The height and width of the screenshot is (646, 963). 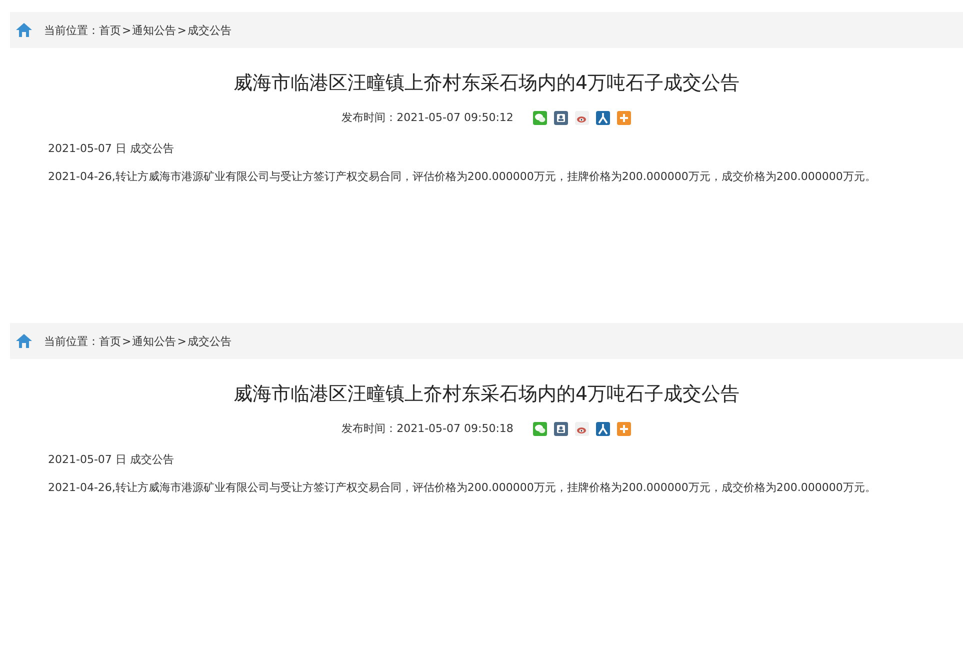 What do you see at coordinates (428, 117) in the screenshot?
I see `publish-time: 发布时间：2021-05-07 09:50:12` at bounding box center [428, 117].